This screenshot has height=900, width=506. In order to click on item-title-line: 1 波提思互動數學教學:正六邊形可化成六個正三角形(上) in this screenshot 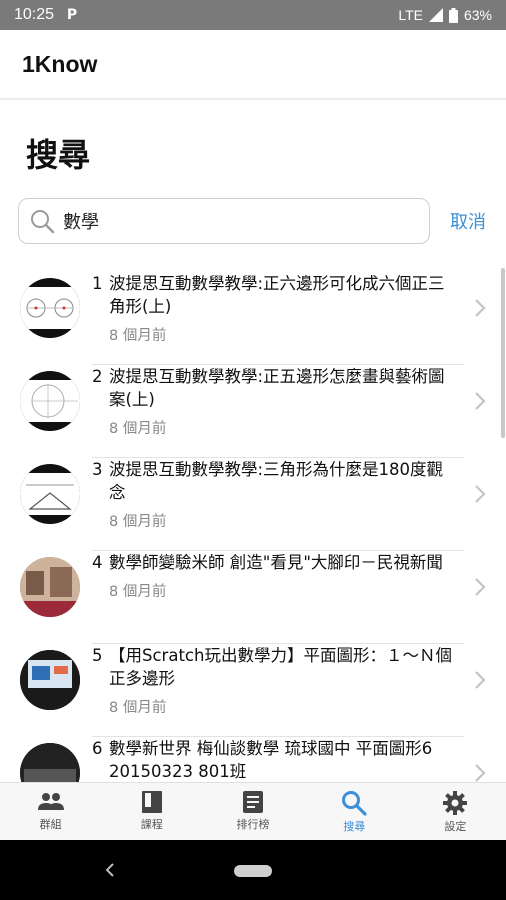, I will do `click(278, 295)`.